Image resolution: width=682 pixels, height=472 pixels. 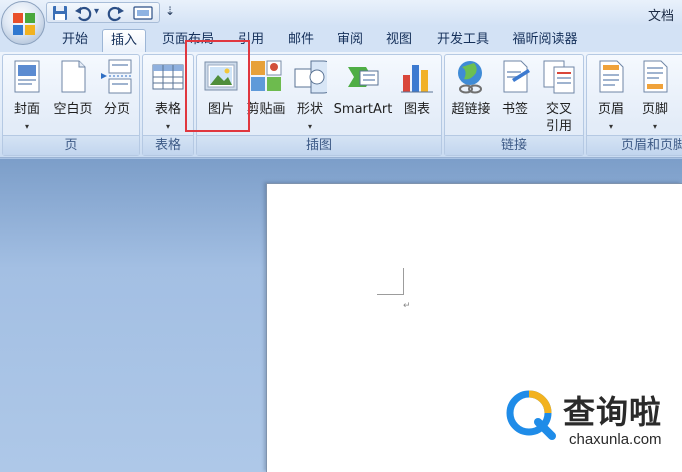 I want to click on page-break-label: 分页, so click(x=116, y=109).